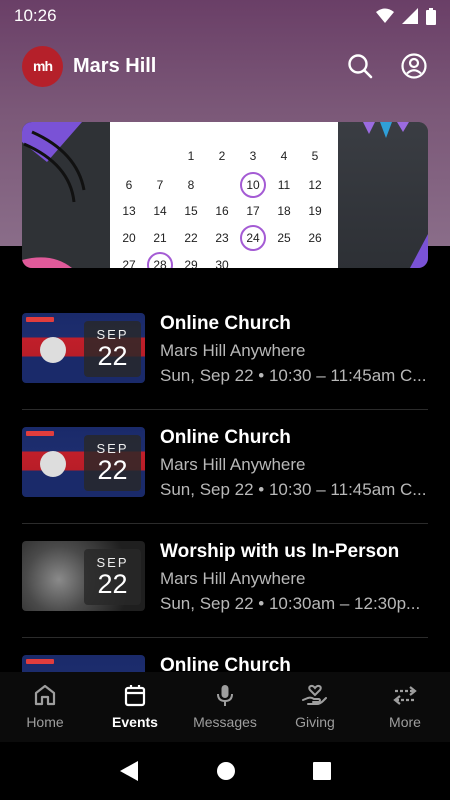 Image resolution: width=450 pixels, height=800 pixels. I want to click on calendar-row: 1 2 3 4 5, so click(224, 156).